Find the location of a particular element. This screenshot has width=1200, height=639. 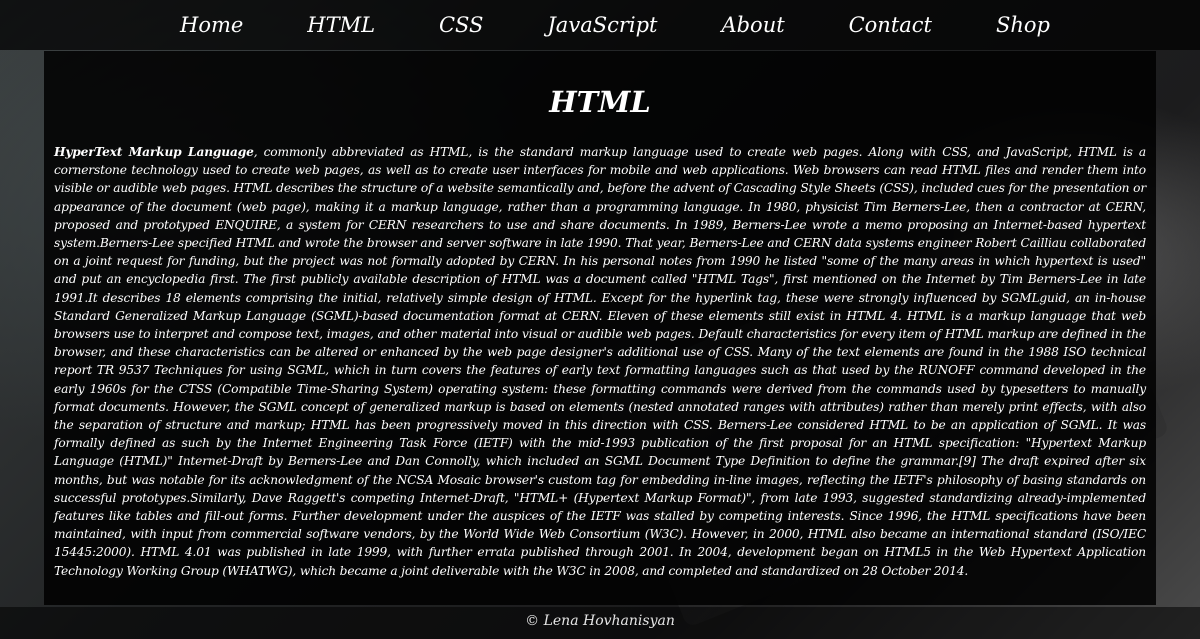

nav-link-css: CSS is located at coordinates (461, 25).